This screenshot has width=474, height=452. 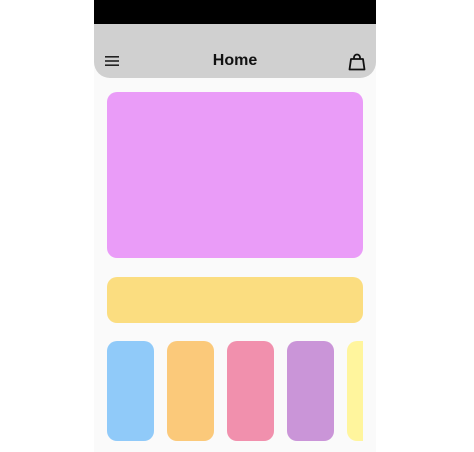 I want to click on category-tile-row, so click(x=235, y=391).